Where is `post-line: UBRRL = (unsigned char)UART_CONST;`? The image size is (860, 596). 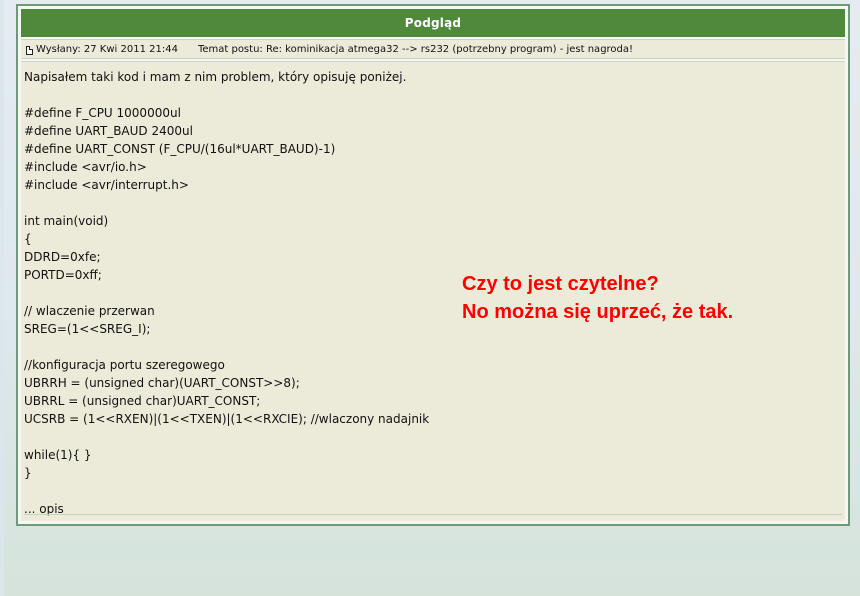
post-line: UBRRL = (unsigned char)UART_CONST; is located at coordinates (142, 401).